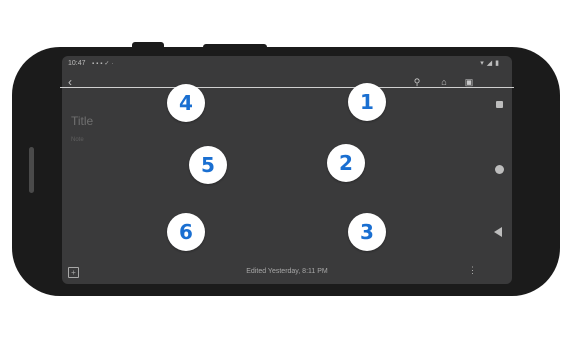 This screenshot has height=340, width=576. I want to click on back-triangle-icon, so click(498, 232).